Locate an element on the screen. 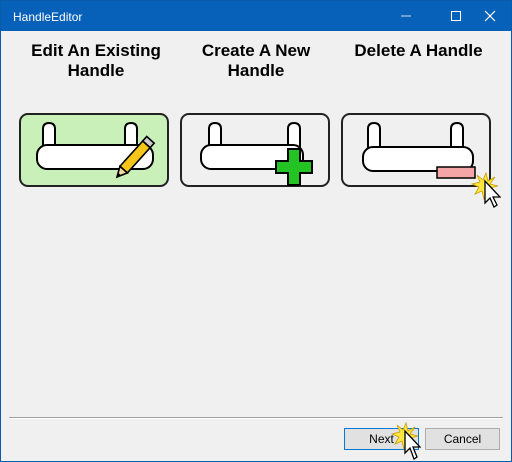  close-icon is located at coordinates (490, 16).